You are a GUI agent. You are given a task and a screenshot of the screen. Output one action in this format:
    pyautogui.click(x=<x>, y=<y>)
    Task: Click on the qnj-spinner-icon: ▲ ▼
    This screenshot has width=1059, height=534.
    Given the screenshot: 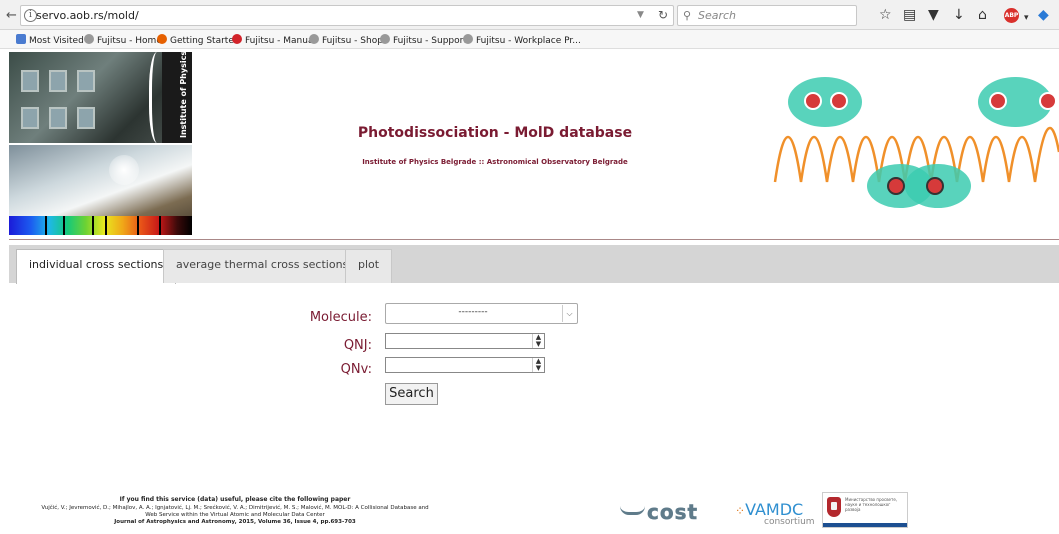 What is the action you would take?
    pyautogui.click(x=538, y=341)
    